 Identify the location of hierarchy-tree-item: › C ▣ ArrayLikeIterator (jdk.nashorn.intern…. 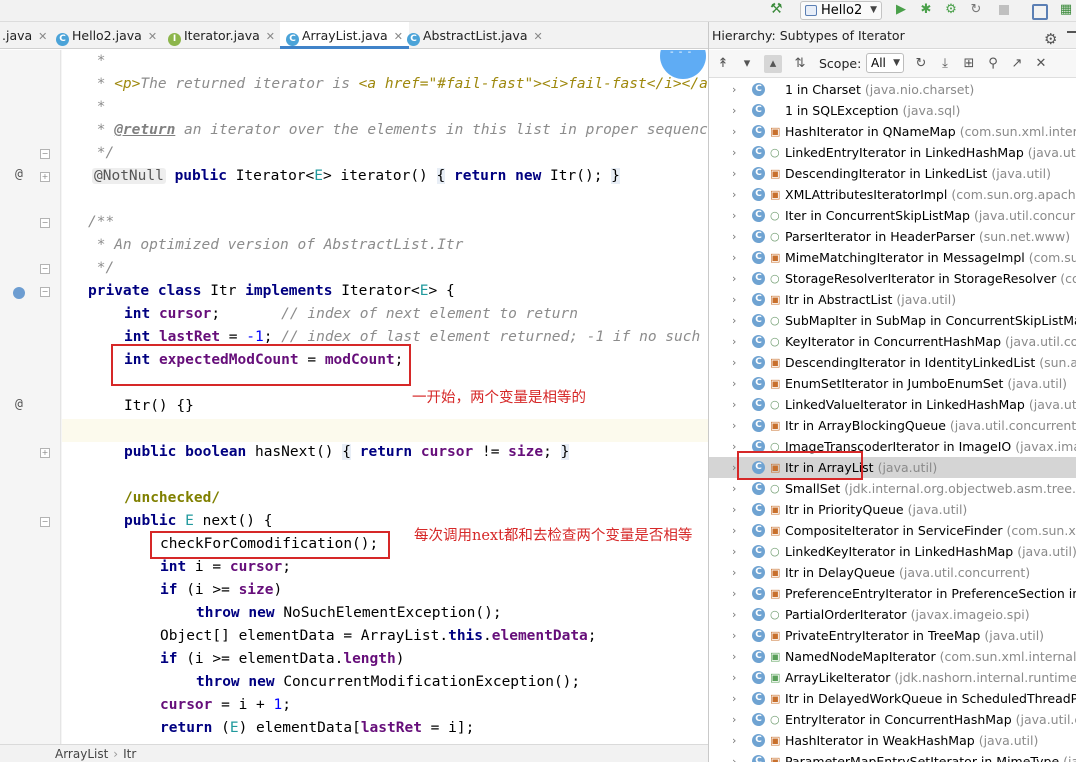
(892, 677).